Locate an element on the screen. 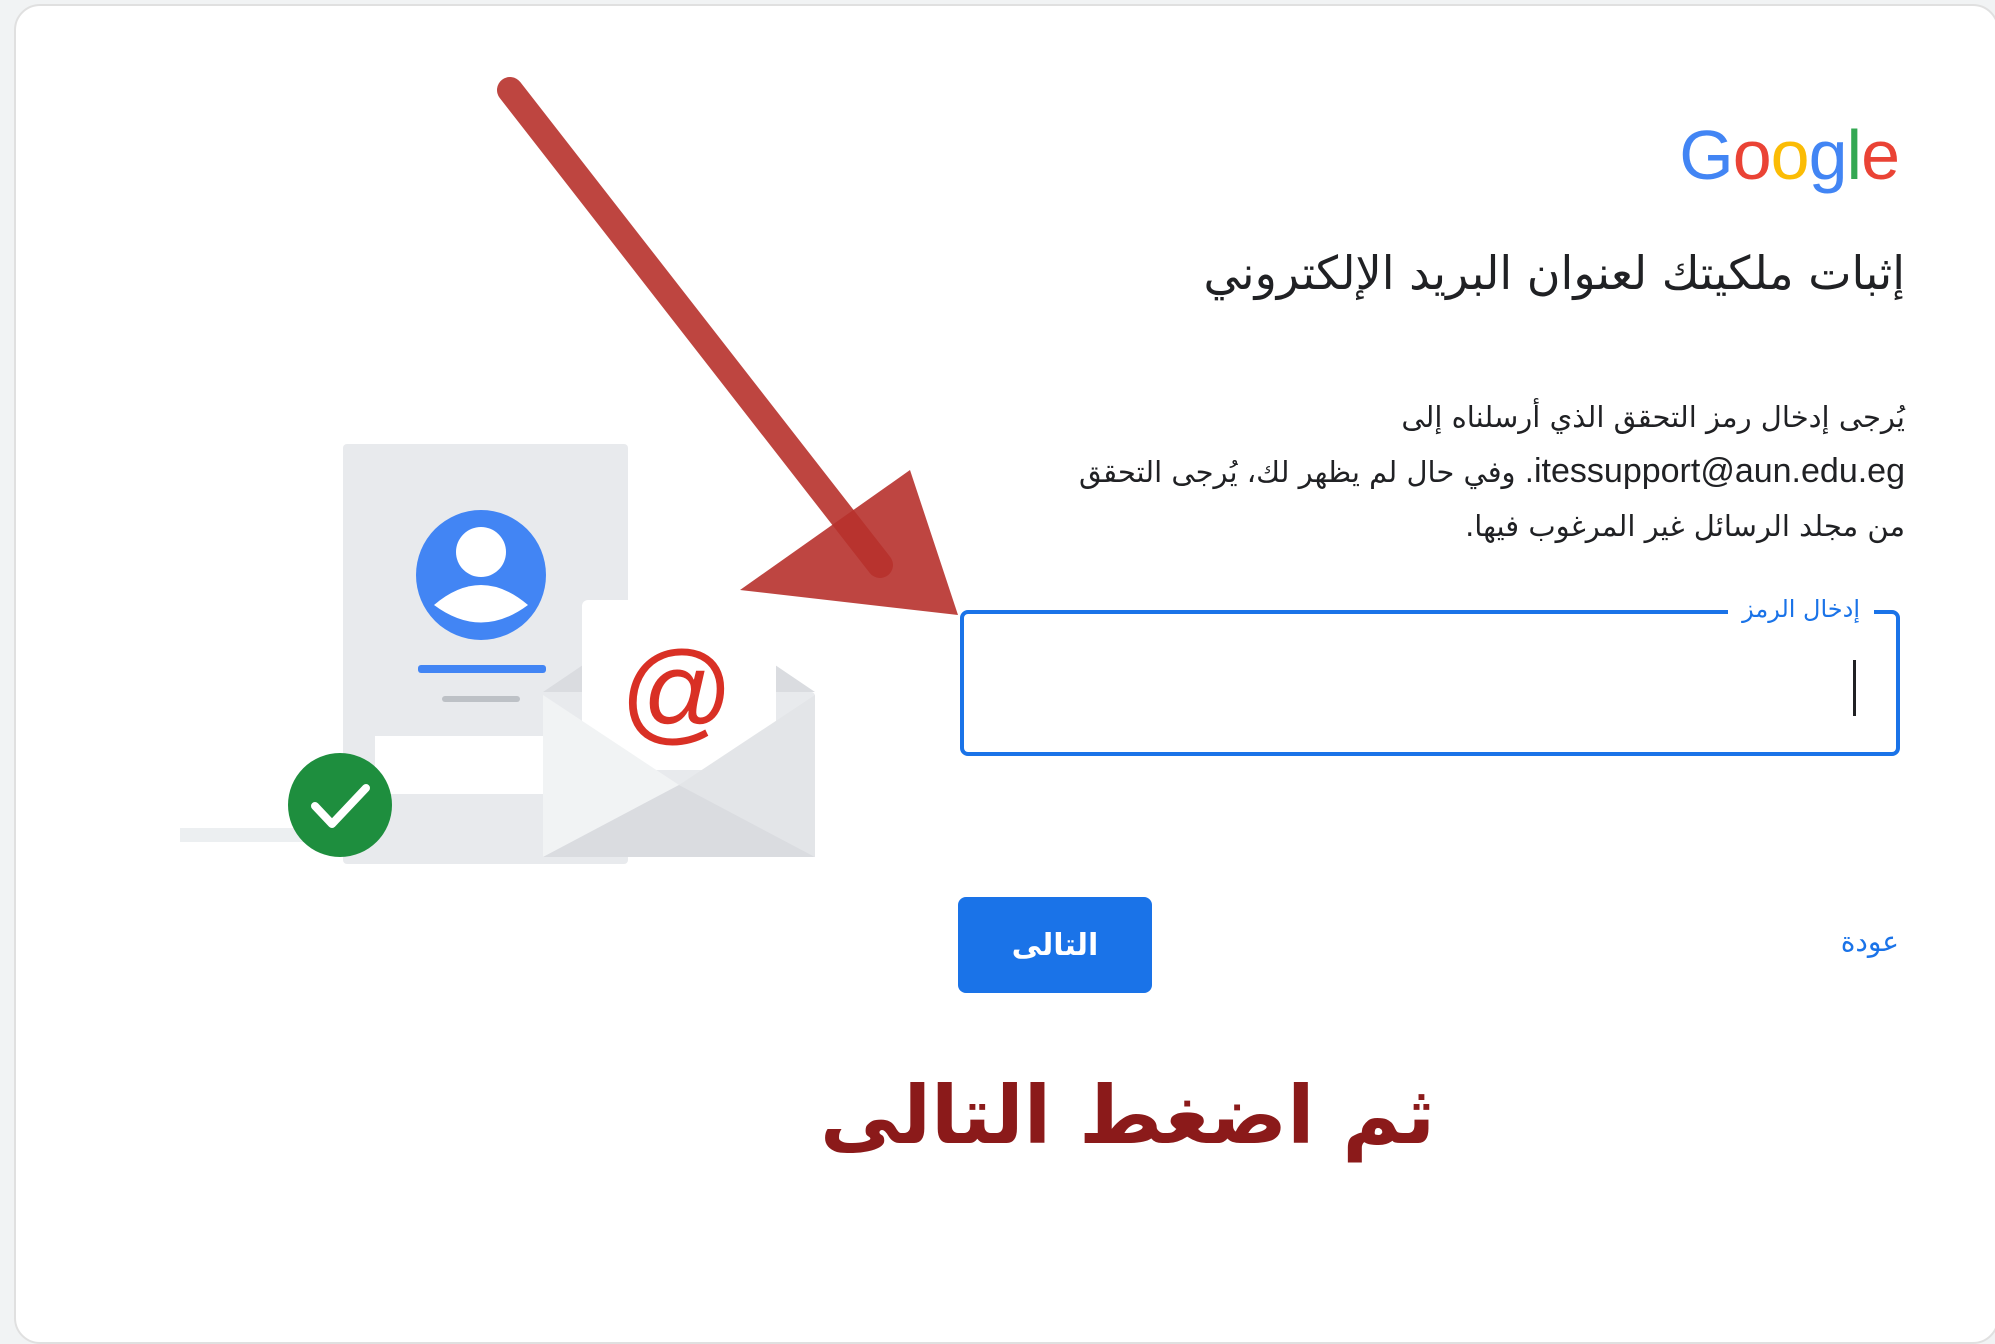 This screenshot has width=1995, height=1344. back-link: عودة is located at coordinates (1870, 942).